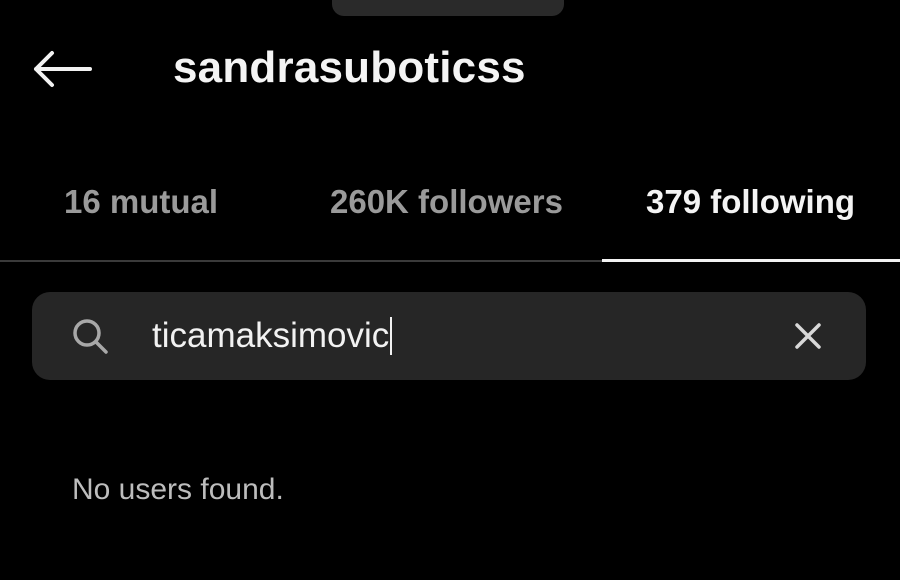  I want to click on search-input: ticamaksimovic, so click(272, 336).